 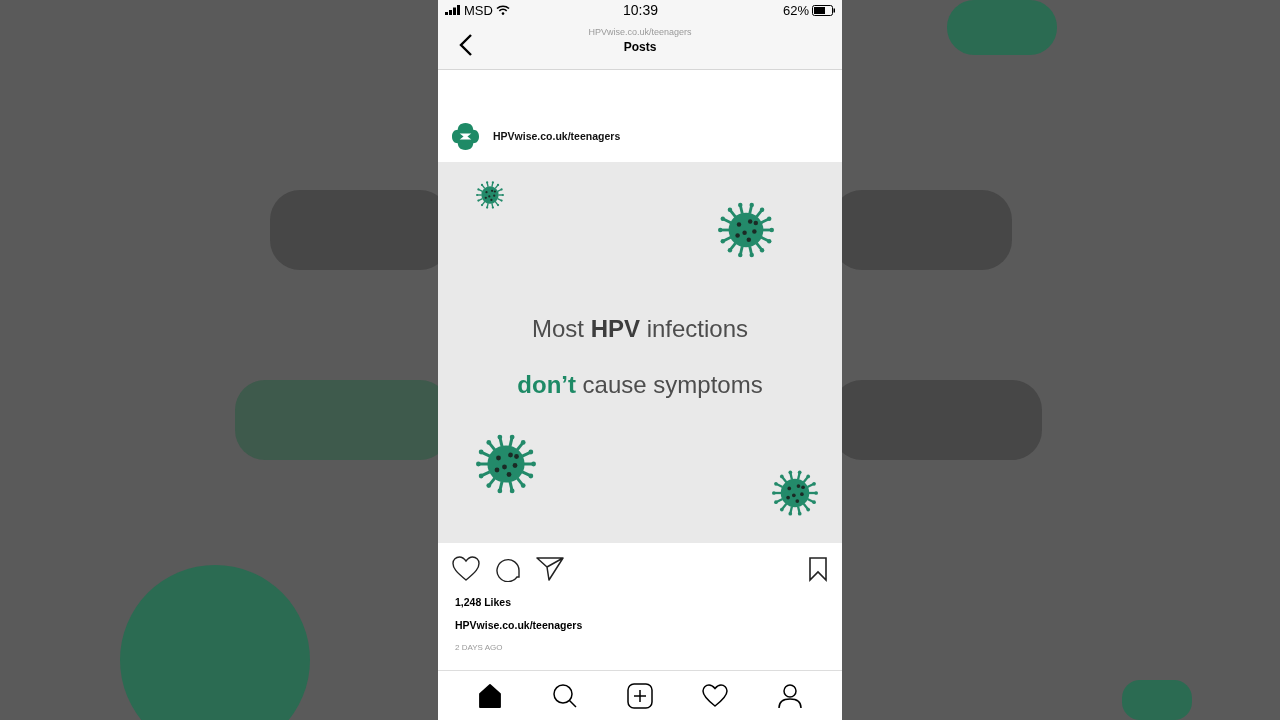 I want to click on add-post-tab, so click(x=639, y=695).